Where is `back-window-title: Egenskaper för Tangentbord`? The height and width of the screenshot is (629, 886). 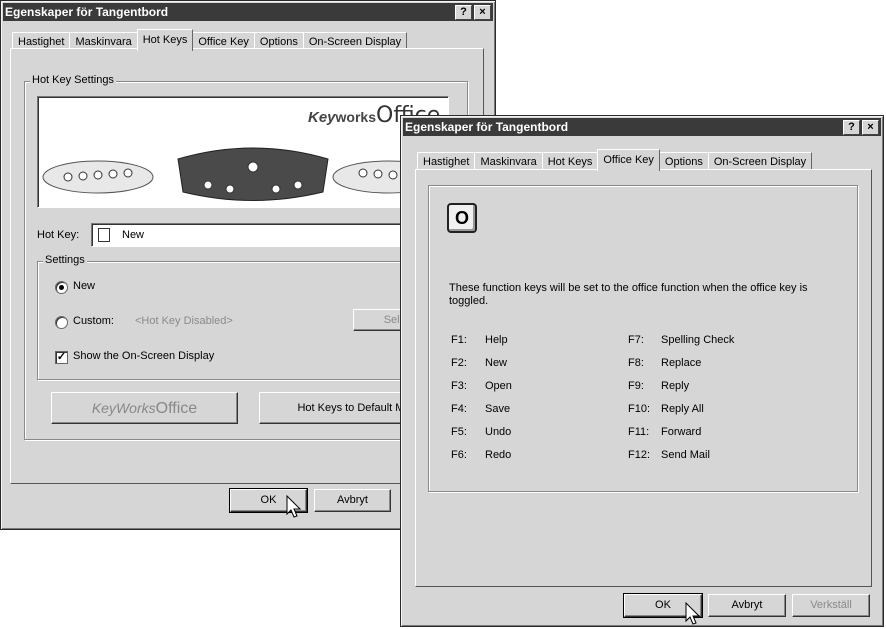 back-window-title: Egenskaper för Tangentbord is located at coordinates (87, 12).